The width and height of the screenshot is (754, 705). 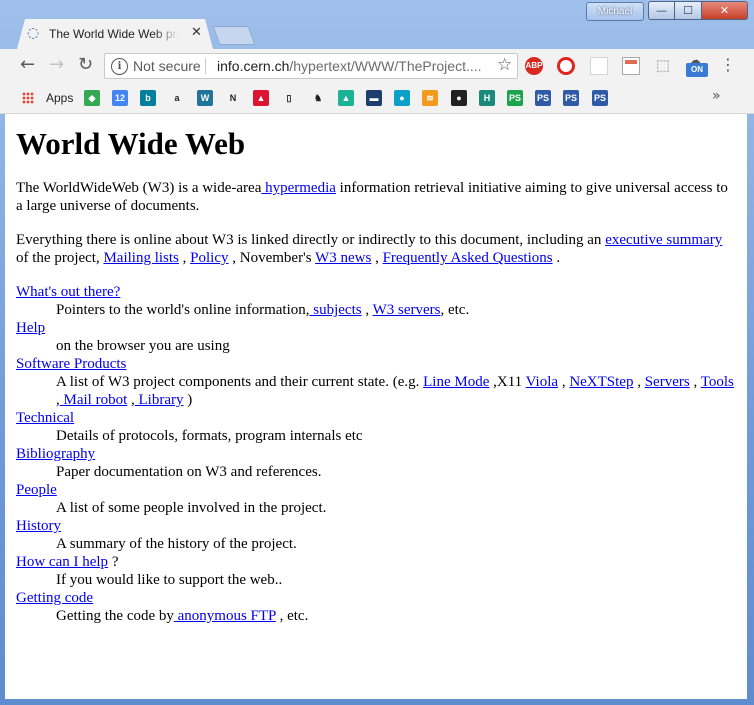 I want to click on link-line-mode: Line Mode, so click(x=456, y=382).